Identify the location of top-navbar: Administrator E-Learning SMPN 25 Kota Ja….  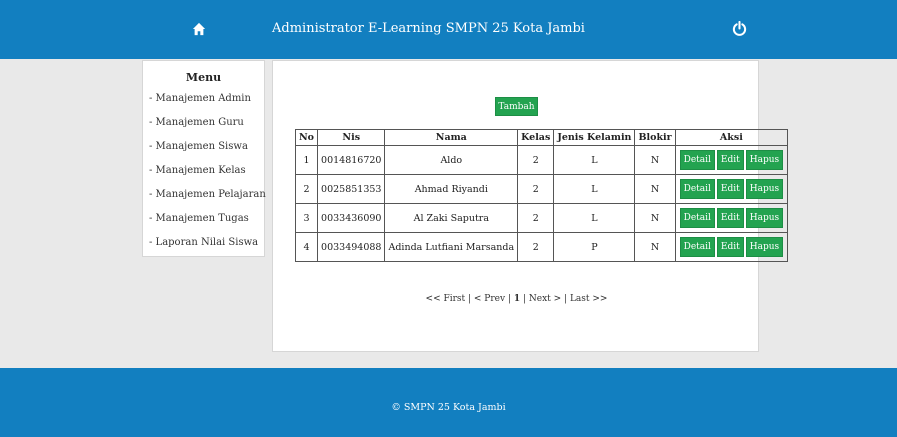
(448, 29).